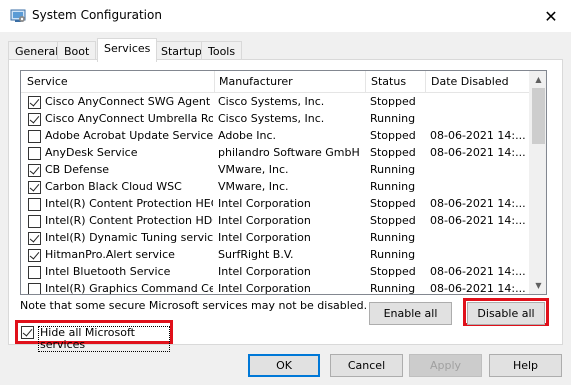 The image size is (571, 385). What do you see at coordinates (289, 152) in the screenshot?
I see `service-manufacturer: philandro Software GmbH` at bounding box center [289, 152].